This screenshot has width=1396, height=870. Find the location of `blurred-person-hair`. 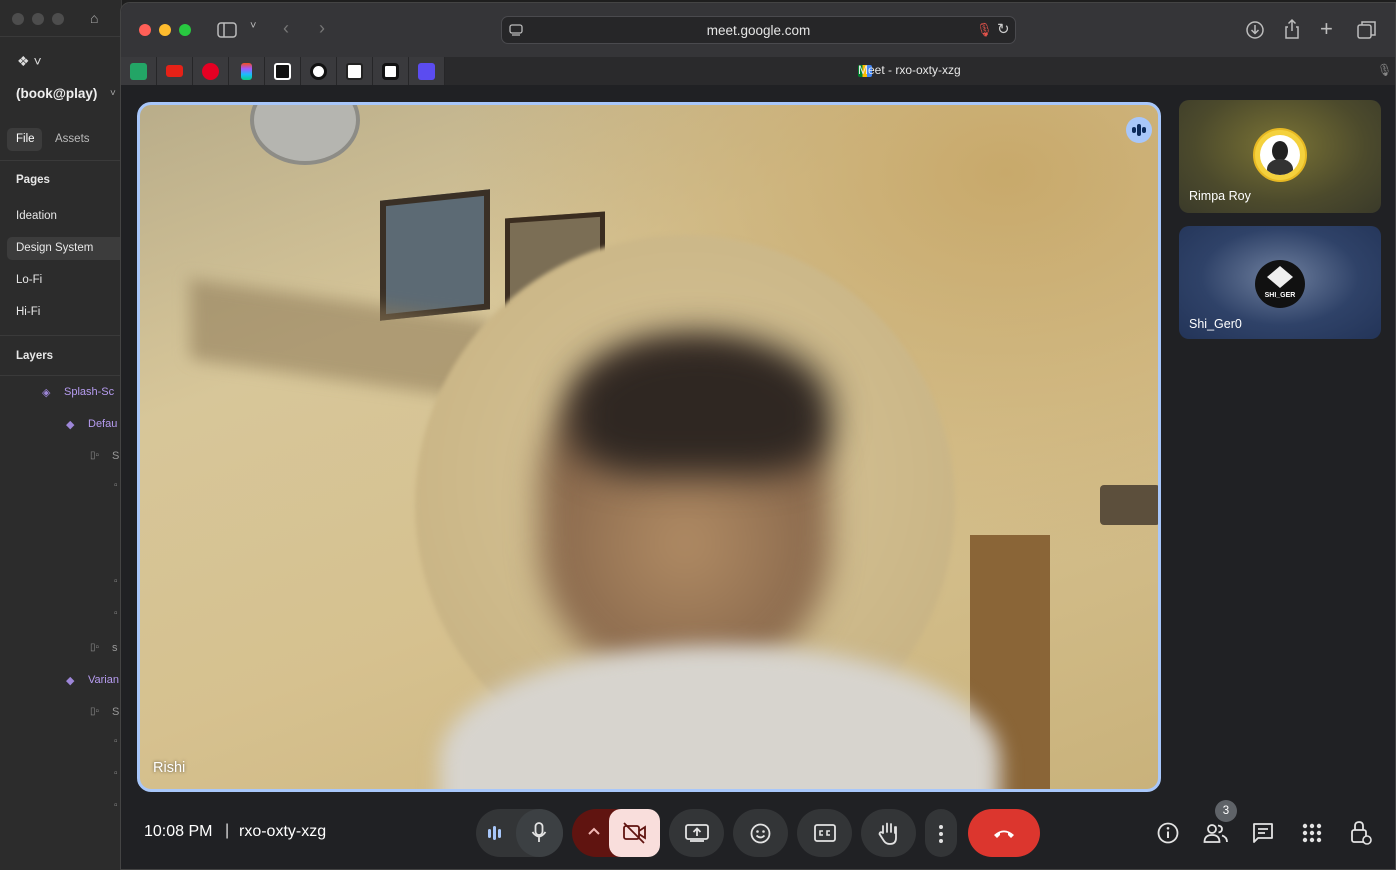

blurred-person-hair is located at coordinates (700, 405).